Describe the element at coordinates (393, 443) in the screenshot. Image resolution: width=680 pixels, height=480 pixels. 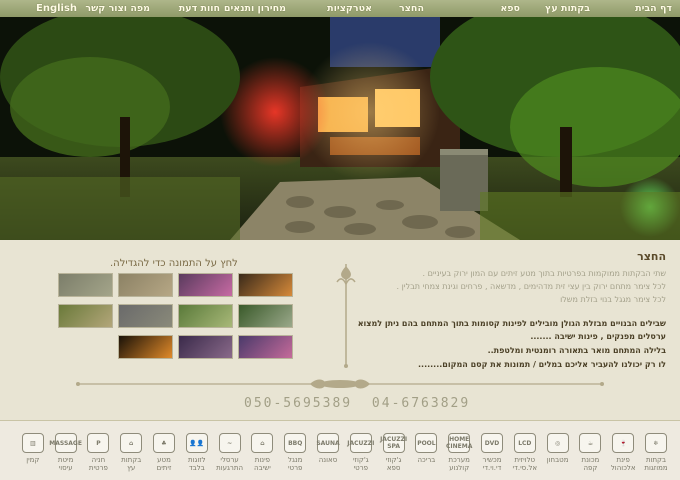
I see `jacuzzi-spa-icon: JACUZZI SPA` at that location.